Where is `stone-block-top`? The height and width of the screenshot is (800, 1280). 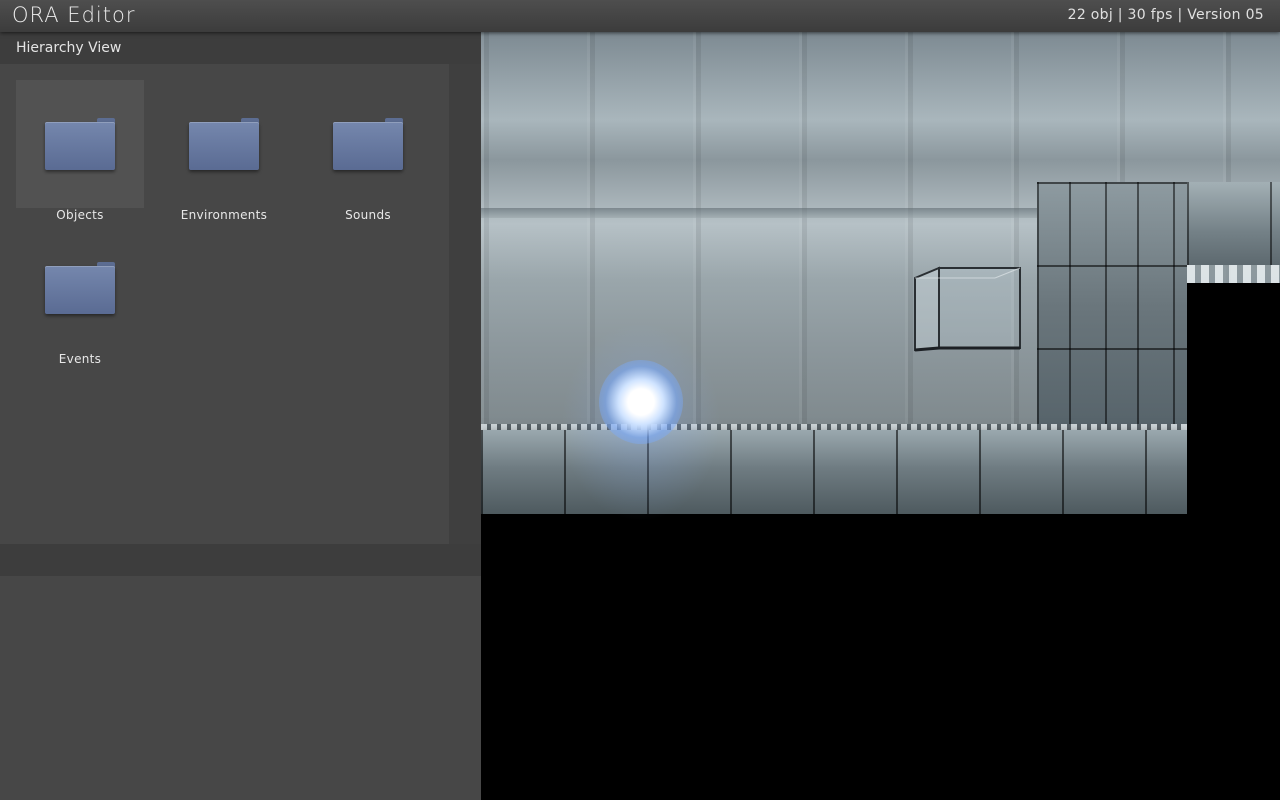 stone-block-top is located at coordinates (1233, 223).